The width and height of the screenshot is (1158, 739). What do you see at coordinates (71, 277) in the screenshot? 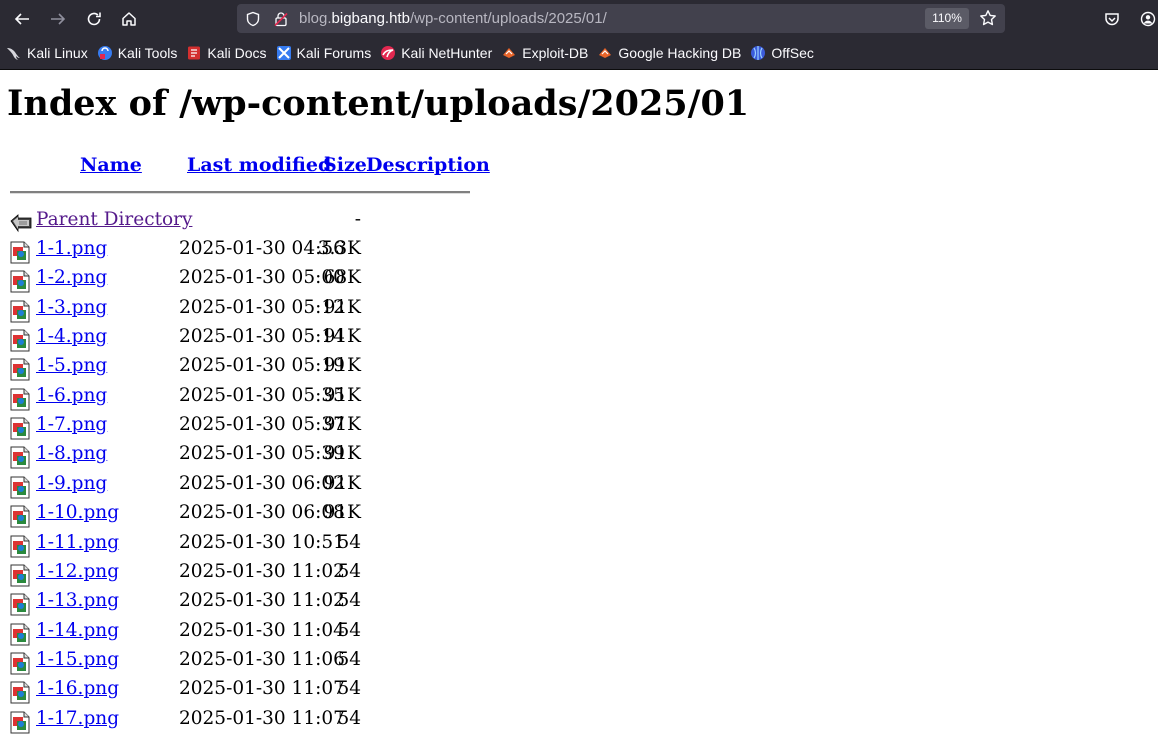
I see `file-link: 1-2.png` at bounding box center [71, 277].